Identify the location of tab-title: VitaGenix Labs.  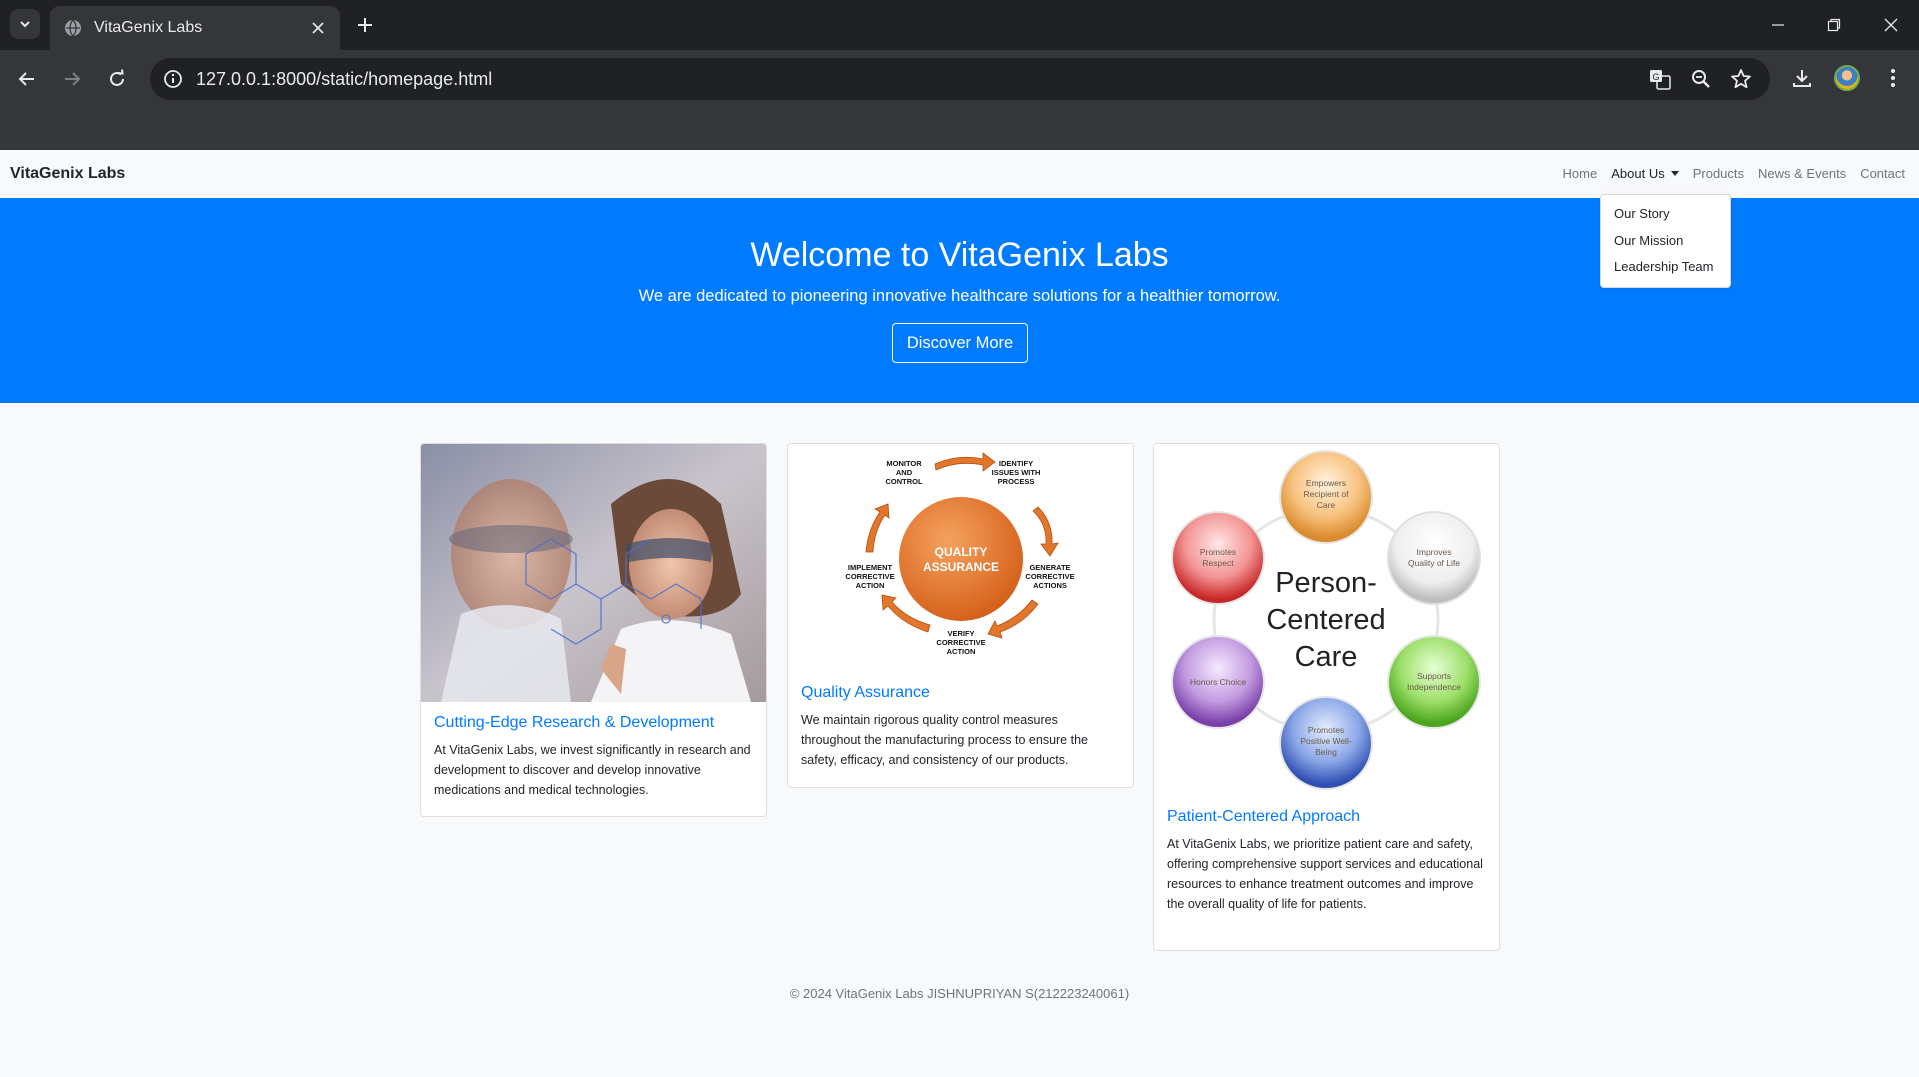
(148, 27).